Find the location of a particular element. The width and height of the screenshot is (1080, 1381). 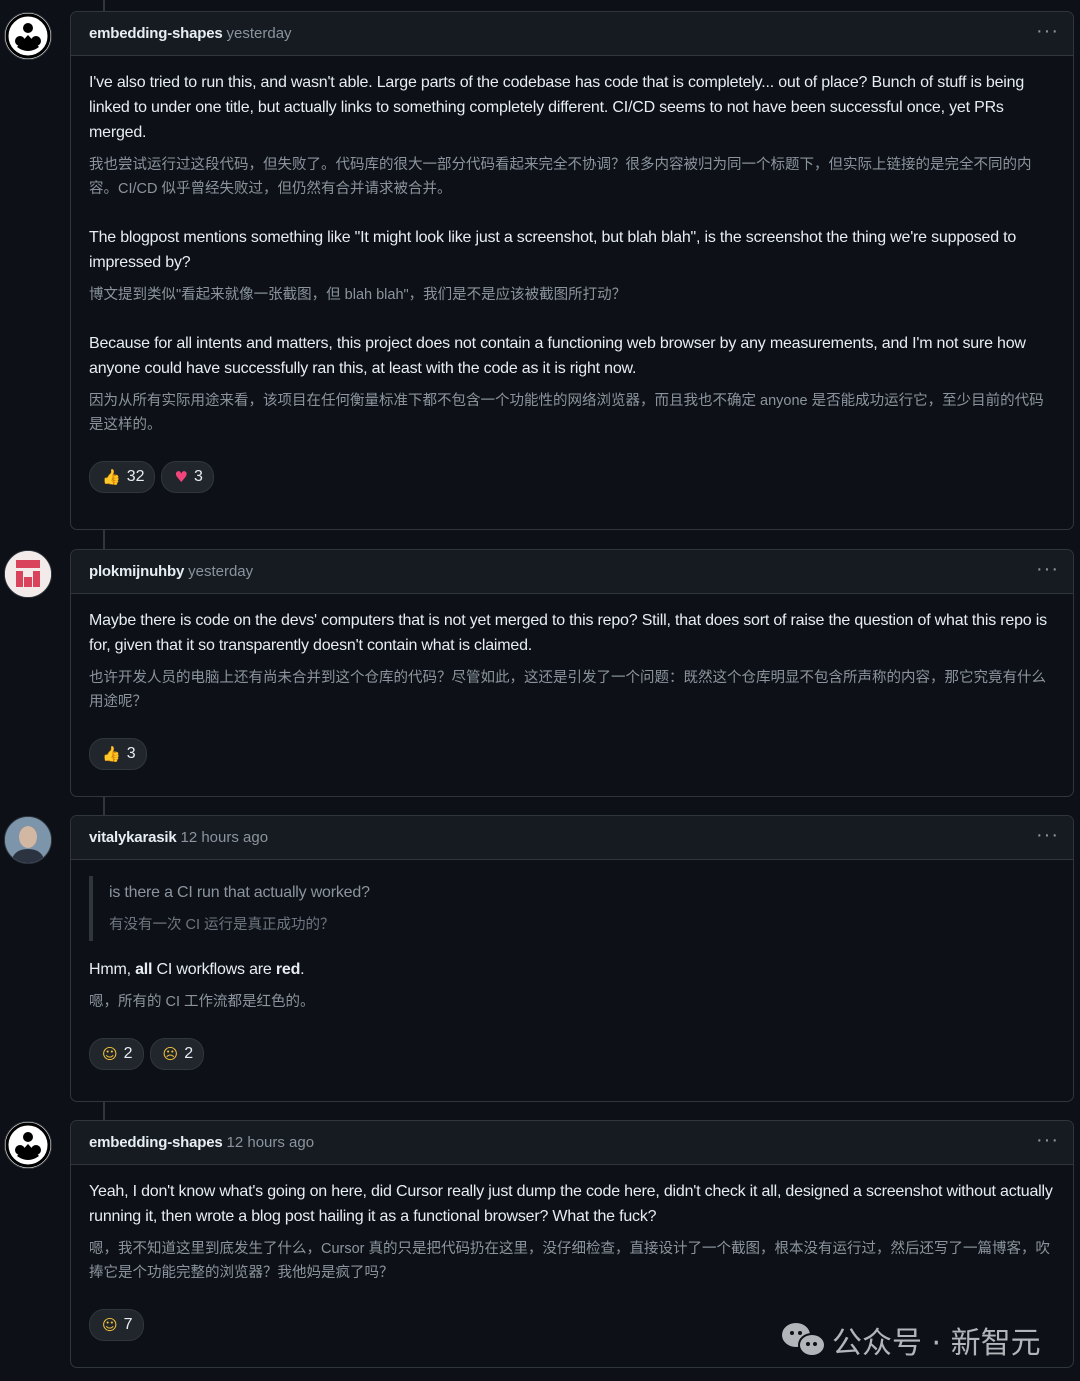

user-photo-avatar-icon is located at coordinates (28, 840).